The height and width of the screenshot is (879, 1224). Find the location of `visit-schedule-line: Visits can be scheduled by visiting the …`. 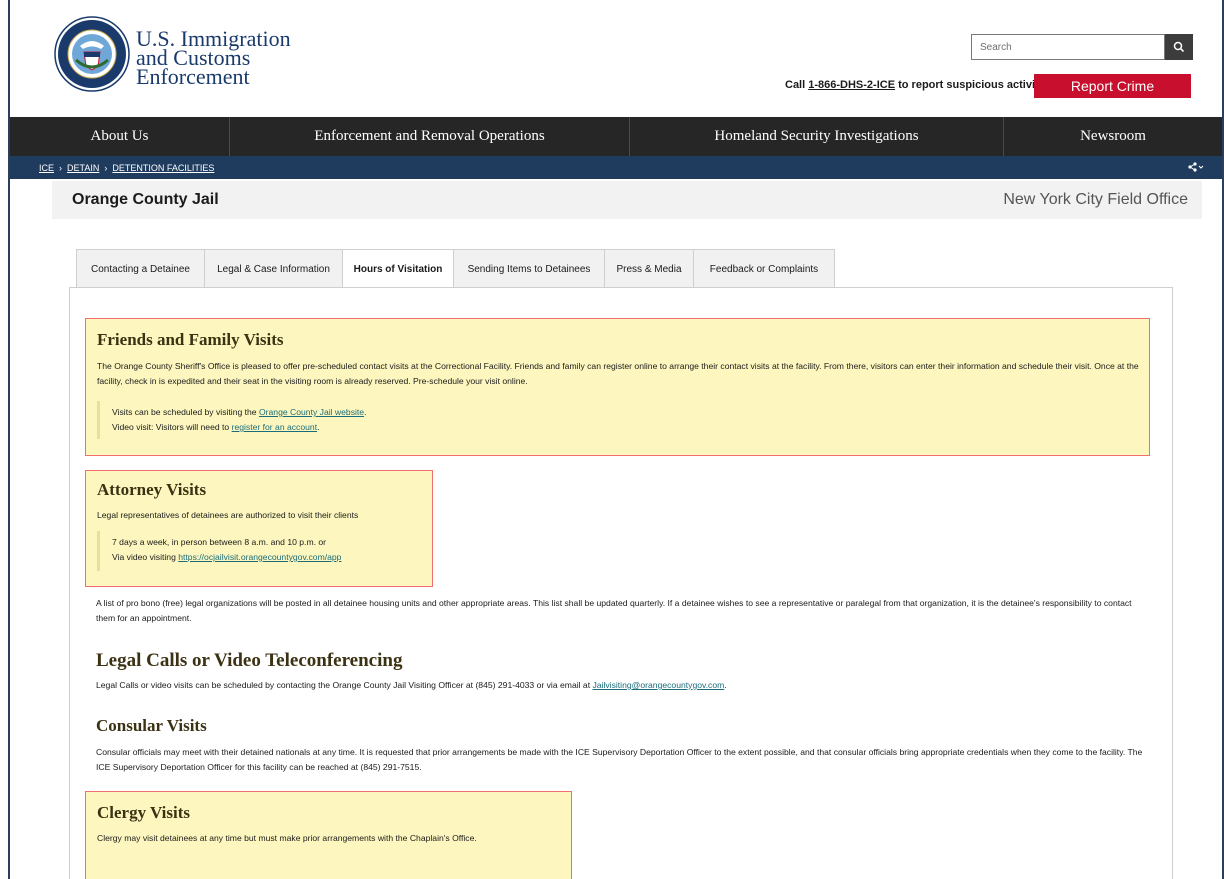

visit-schedule-line: Visits can be scheduled by visiting the … is located at coordinates (404, 412).